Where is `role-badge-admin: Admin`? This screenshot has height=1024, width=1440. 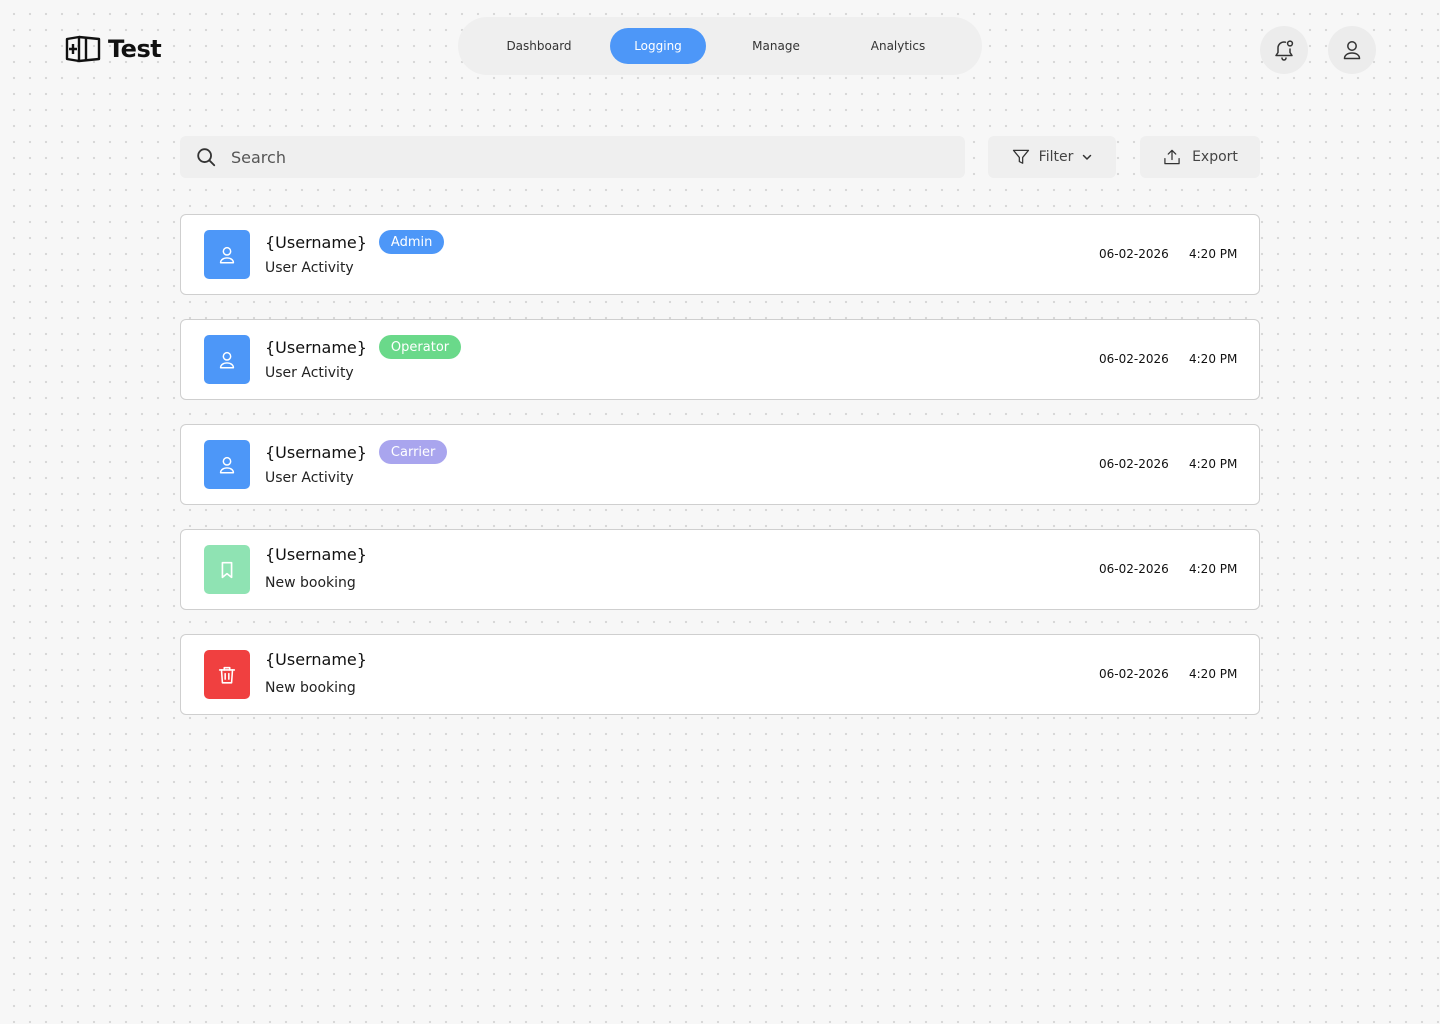 role-badge-admin: Admin is located at coordinates (411, 242).